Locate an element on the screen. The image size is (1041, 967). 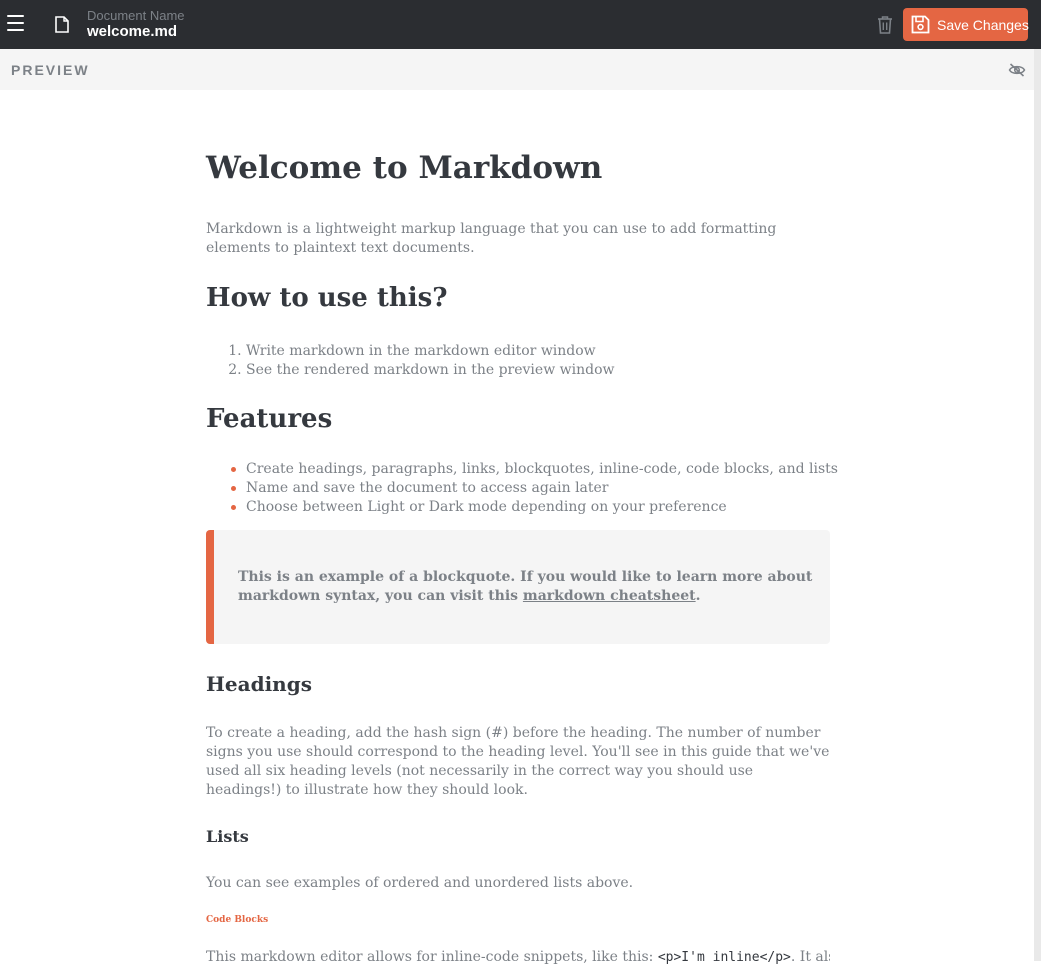
heading-how-to-use: How to use this? is located at coordinates (327, 298).